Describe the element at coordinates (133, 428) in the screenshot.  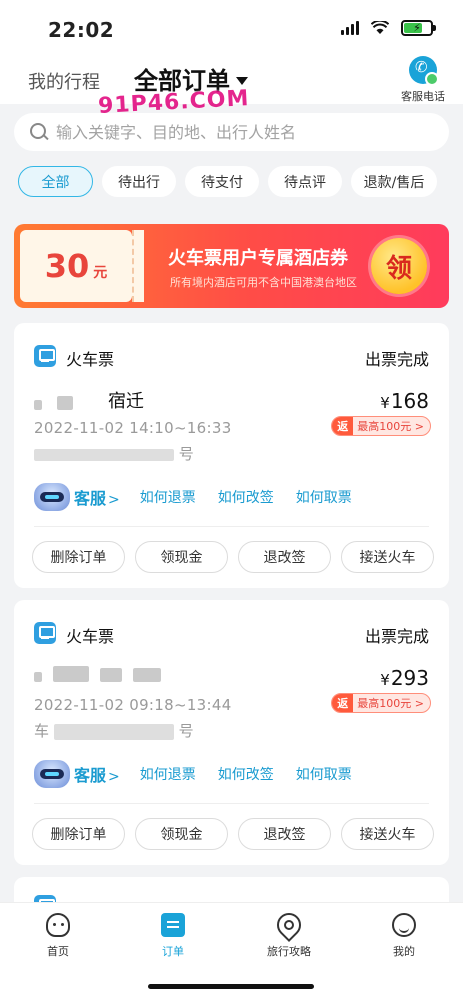
I see `order-datetime: 2022-11-02 14:10~16:33` at that location.